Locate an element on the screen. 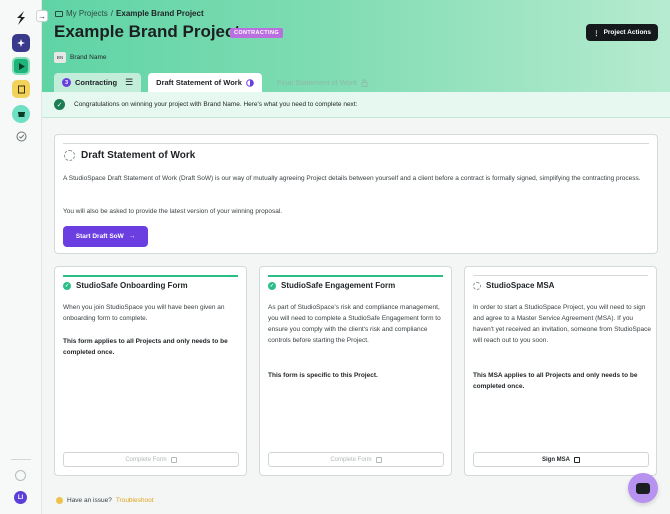 The width and height of the screenshot is (670, 514). start-draft-sow-button: Start Draft SoW → is located at coordinates (105, 236).